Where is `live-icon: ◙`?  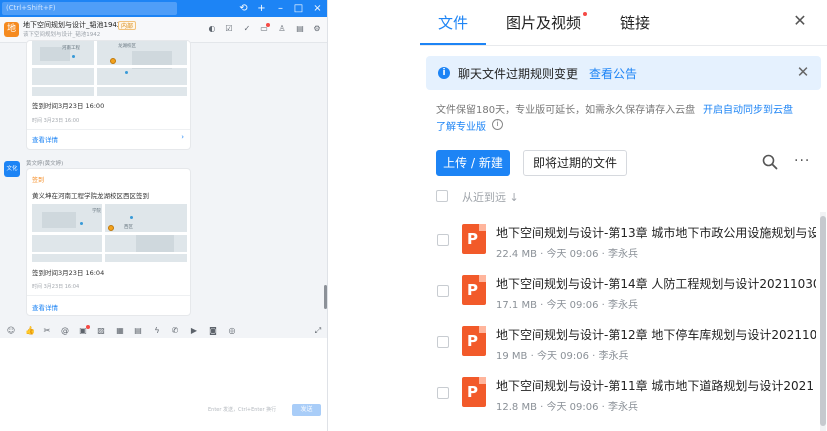
live-icon: ◙ is located at coordinates (213, 331).